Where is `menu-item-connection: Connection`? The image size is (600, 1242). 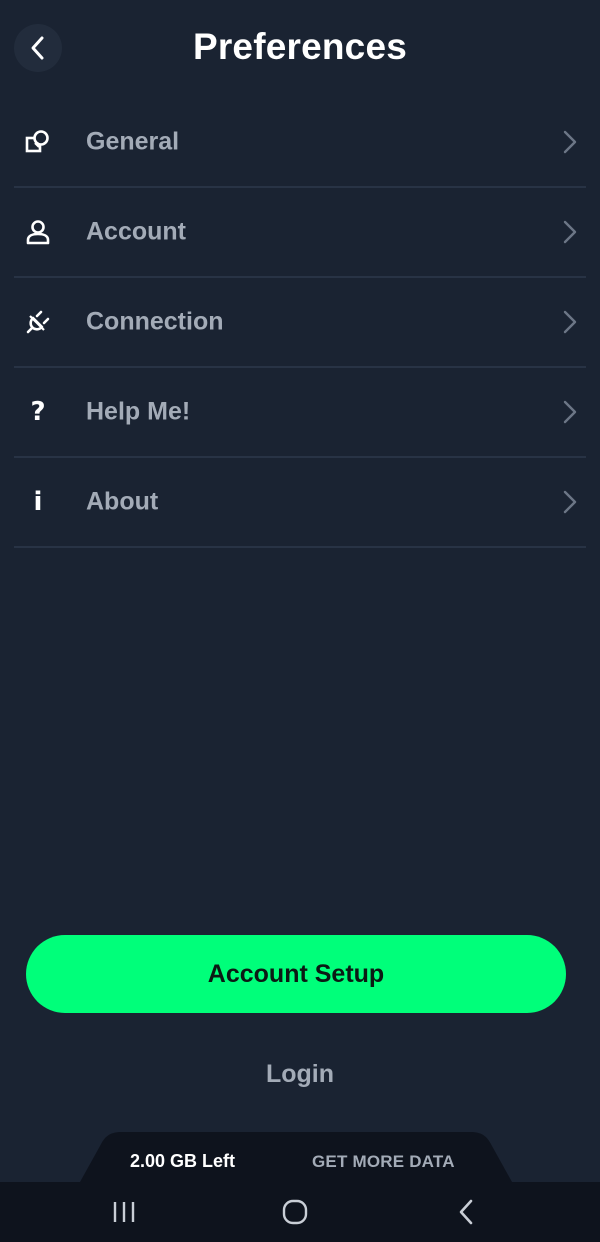 menu-item-connection: Connection is located at coordinates (300, 323).